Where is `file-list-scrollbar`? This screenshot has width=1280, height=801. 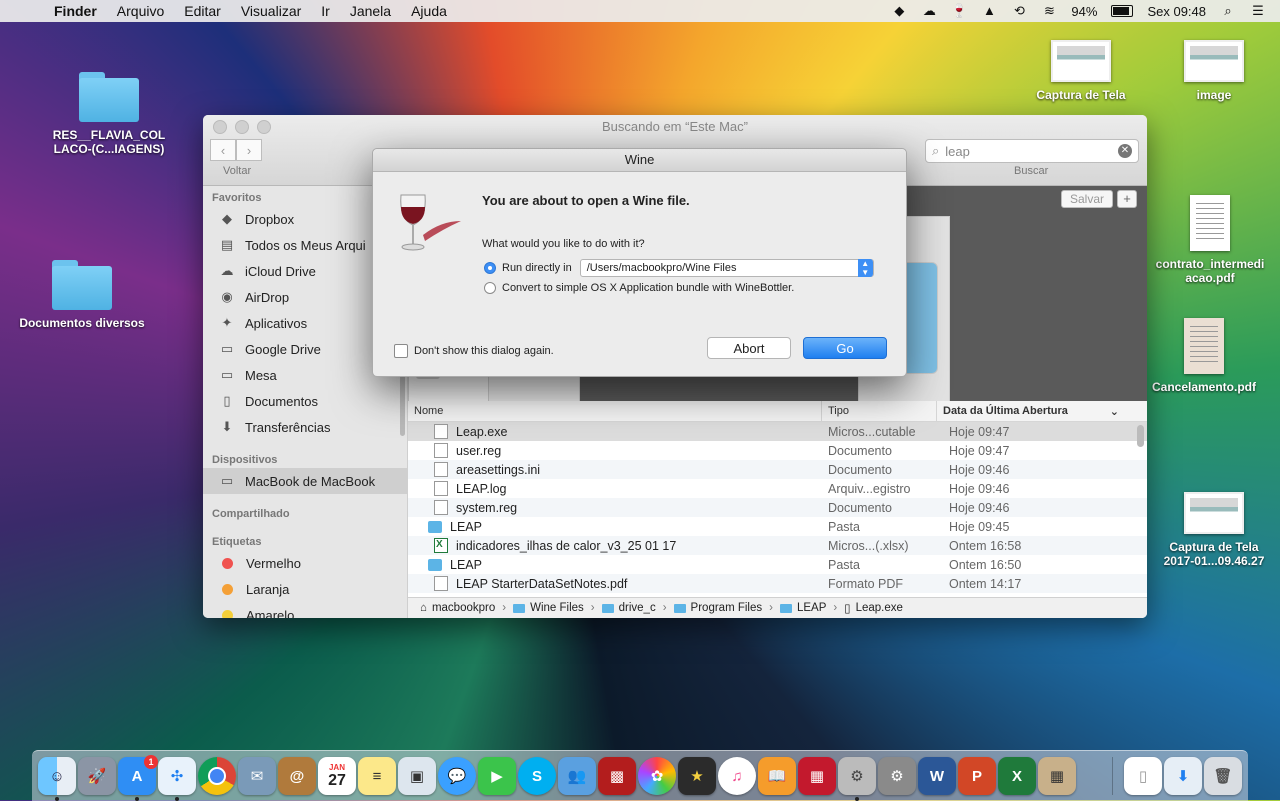 file-list-scrollbar is located at coordinates (1140, 436).